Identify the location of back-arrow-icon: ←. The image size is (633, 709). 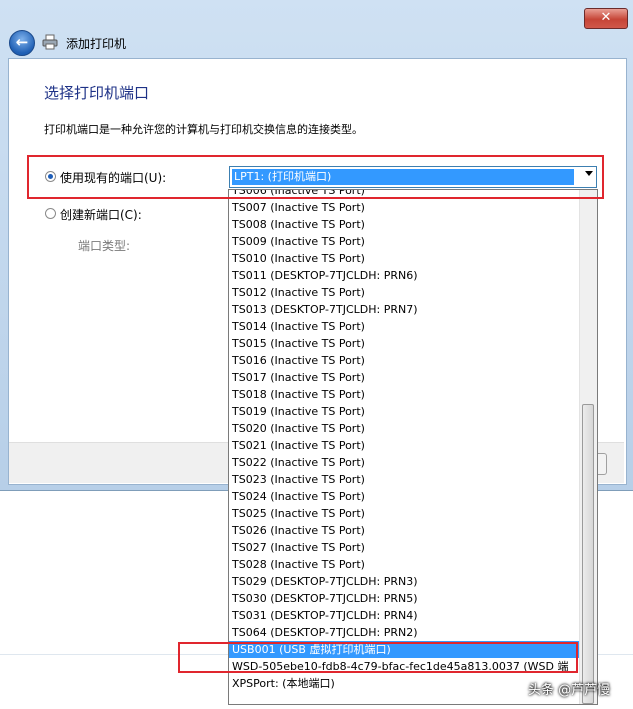
(22, 42).